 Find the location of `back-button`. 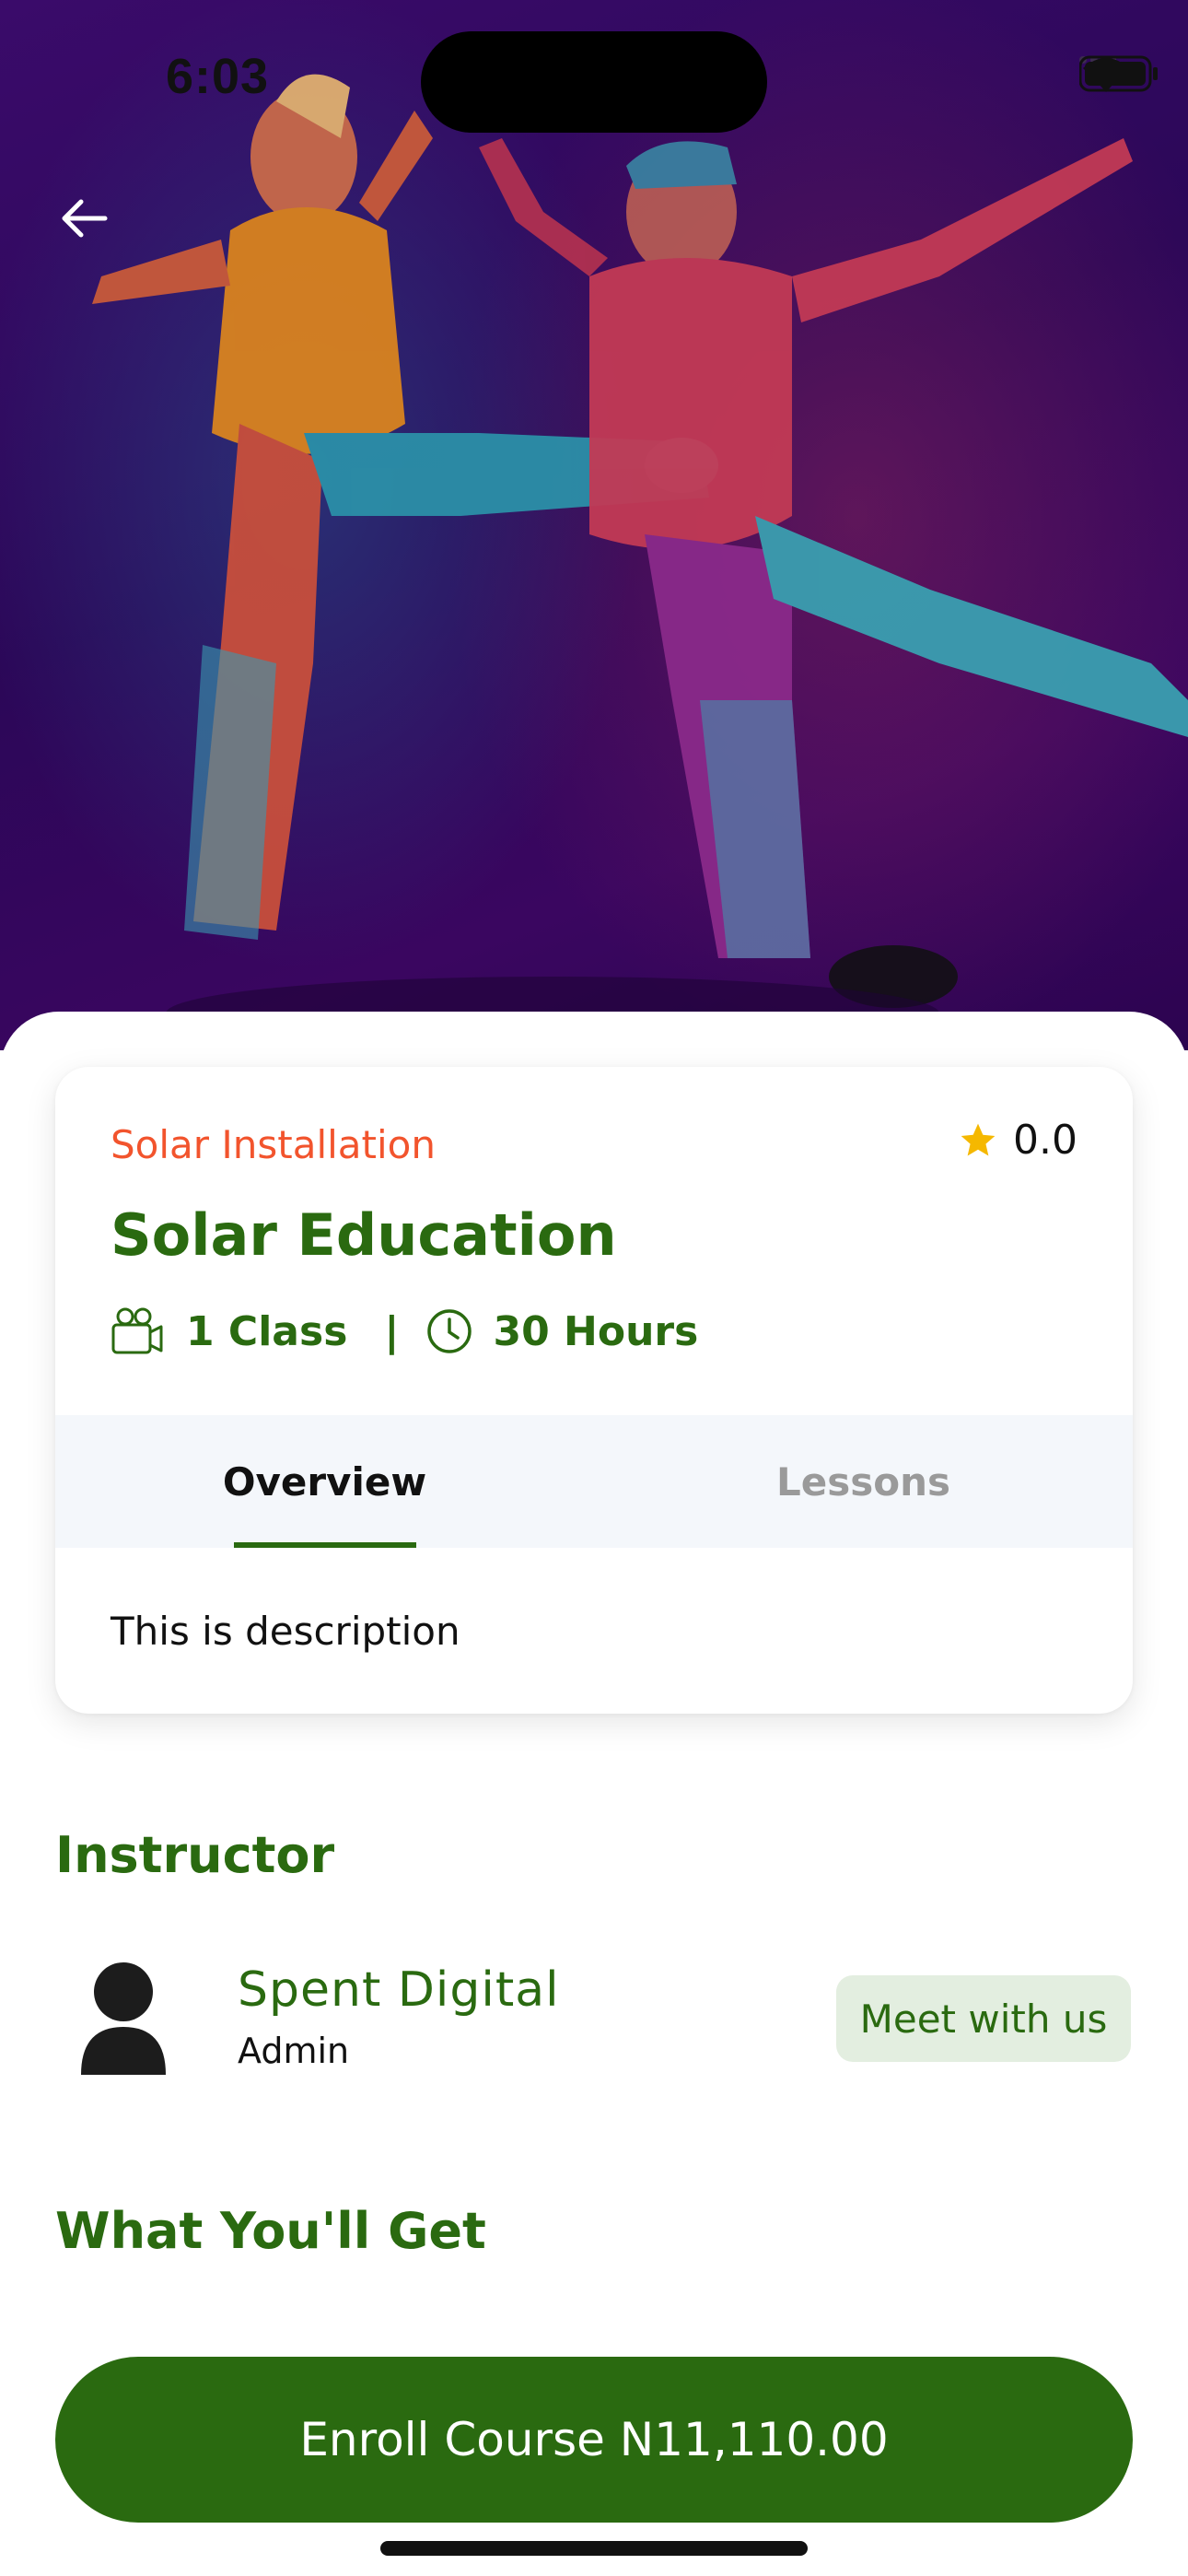

back-button is located at coordinates (96, 234).